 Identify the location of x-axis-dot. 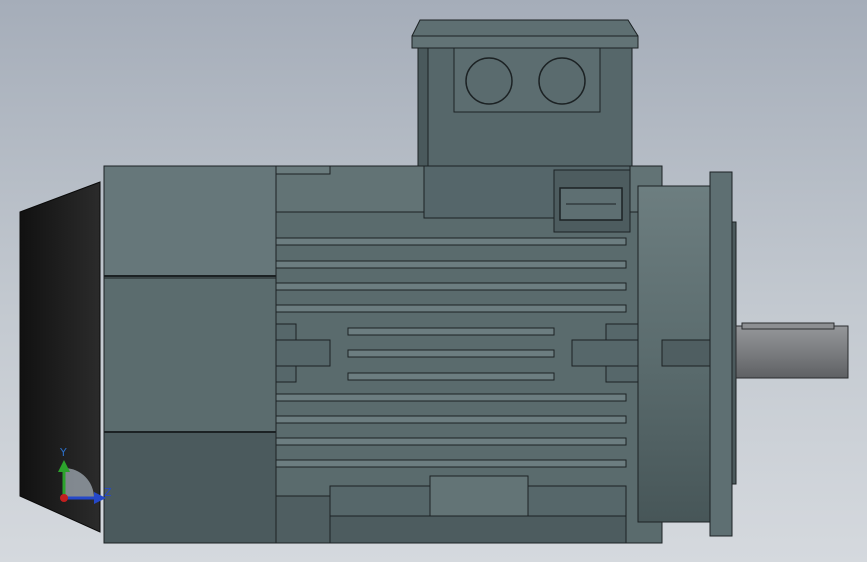
(64, 498).